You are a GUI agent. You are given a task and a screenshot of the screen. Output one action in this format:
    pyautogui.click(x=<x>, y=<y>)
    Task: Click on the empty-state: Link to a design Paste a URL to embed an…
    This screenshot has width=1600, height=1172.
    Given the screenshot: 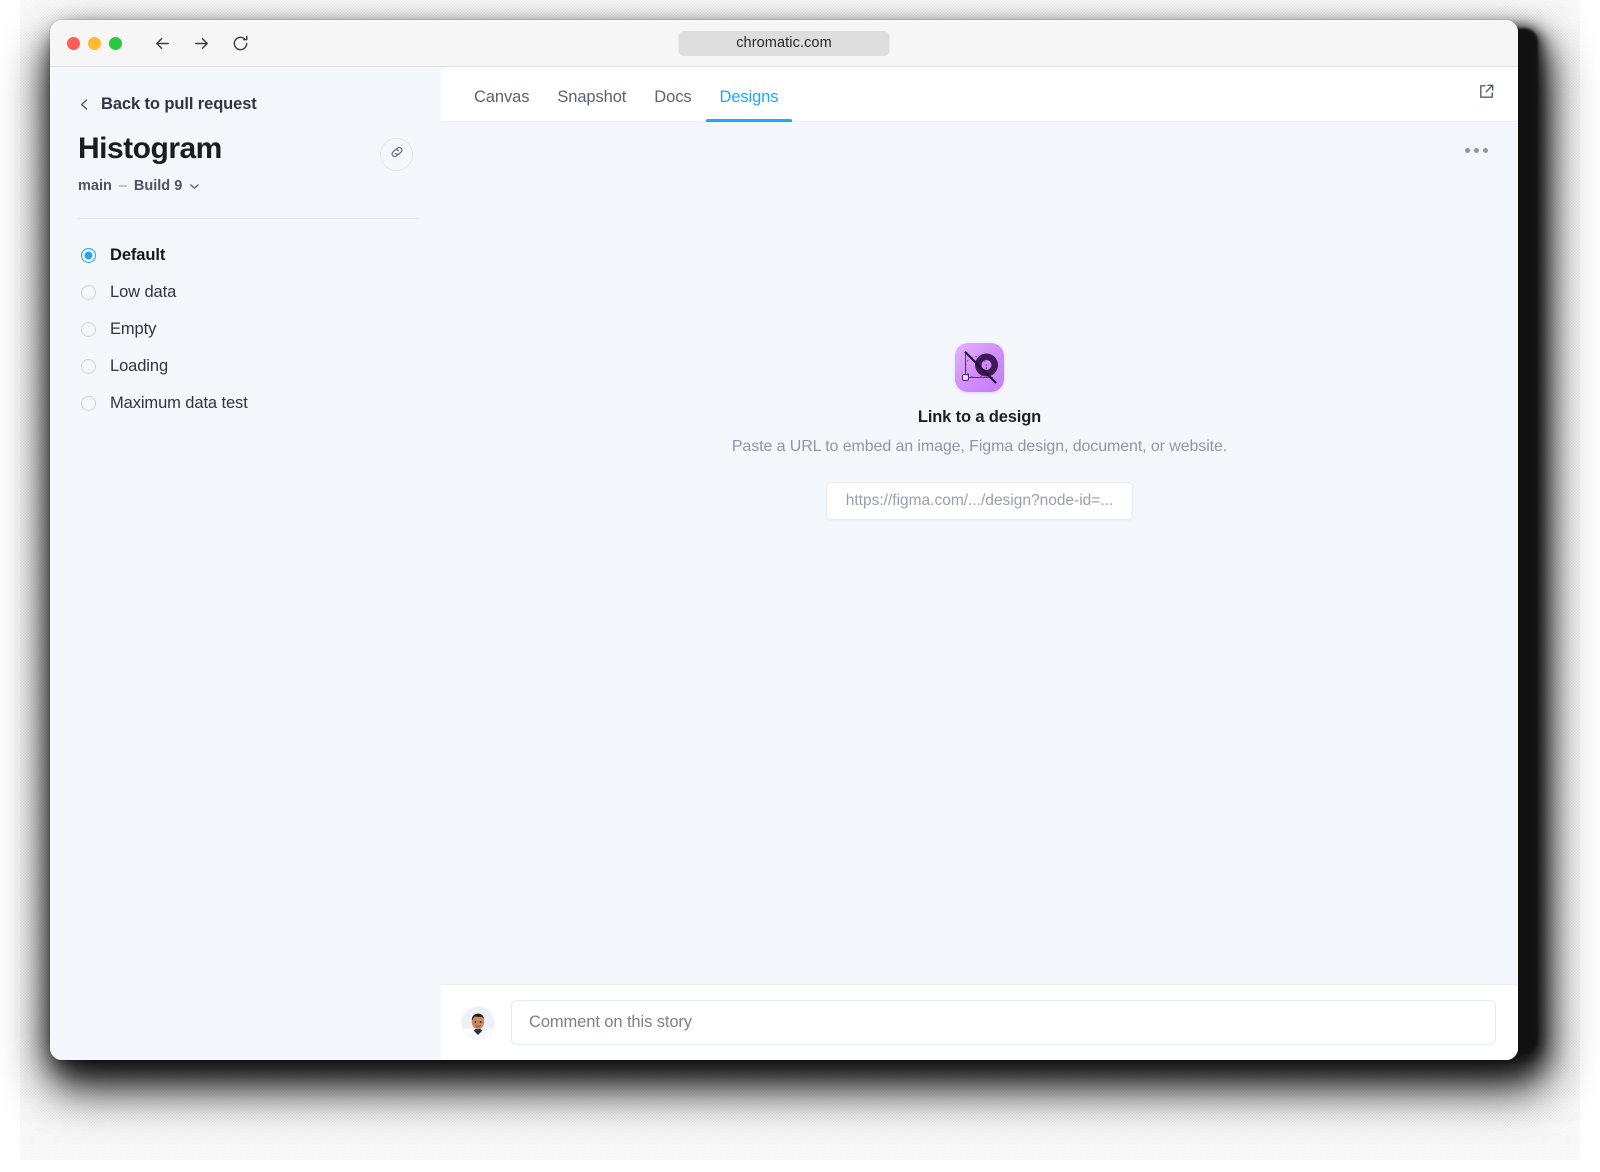 What is the action you would take?
    pyautogui.click(x=980, y=431)
    